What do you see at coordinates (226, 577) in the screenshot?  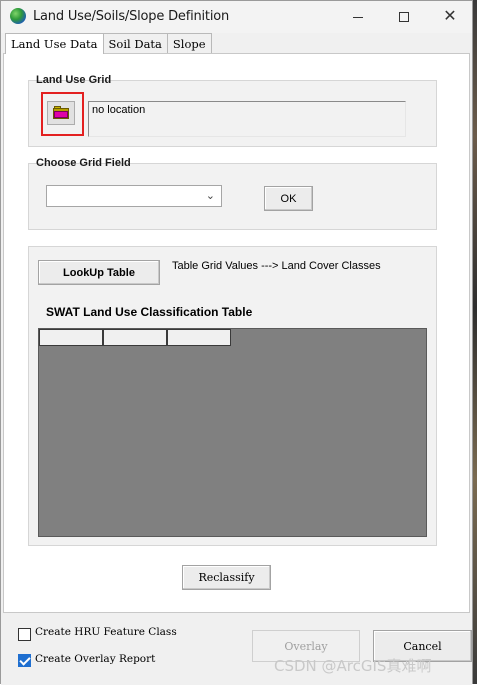 I see `reclassify-button: Reclassify` at bounding box center [226, 577].